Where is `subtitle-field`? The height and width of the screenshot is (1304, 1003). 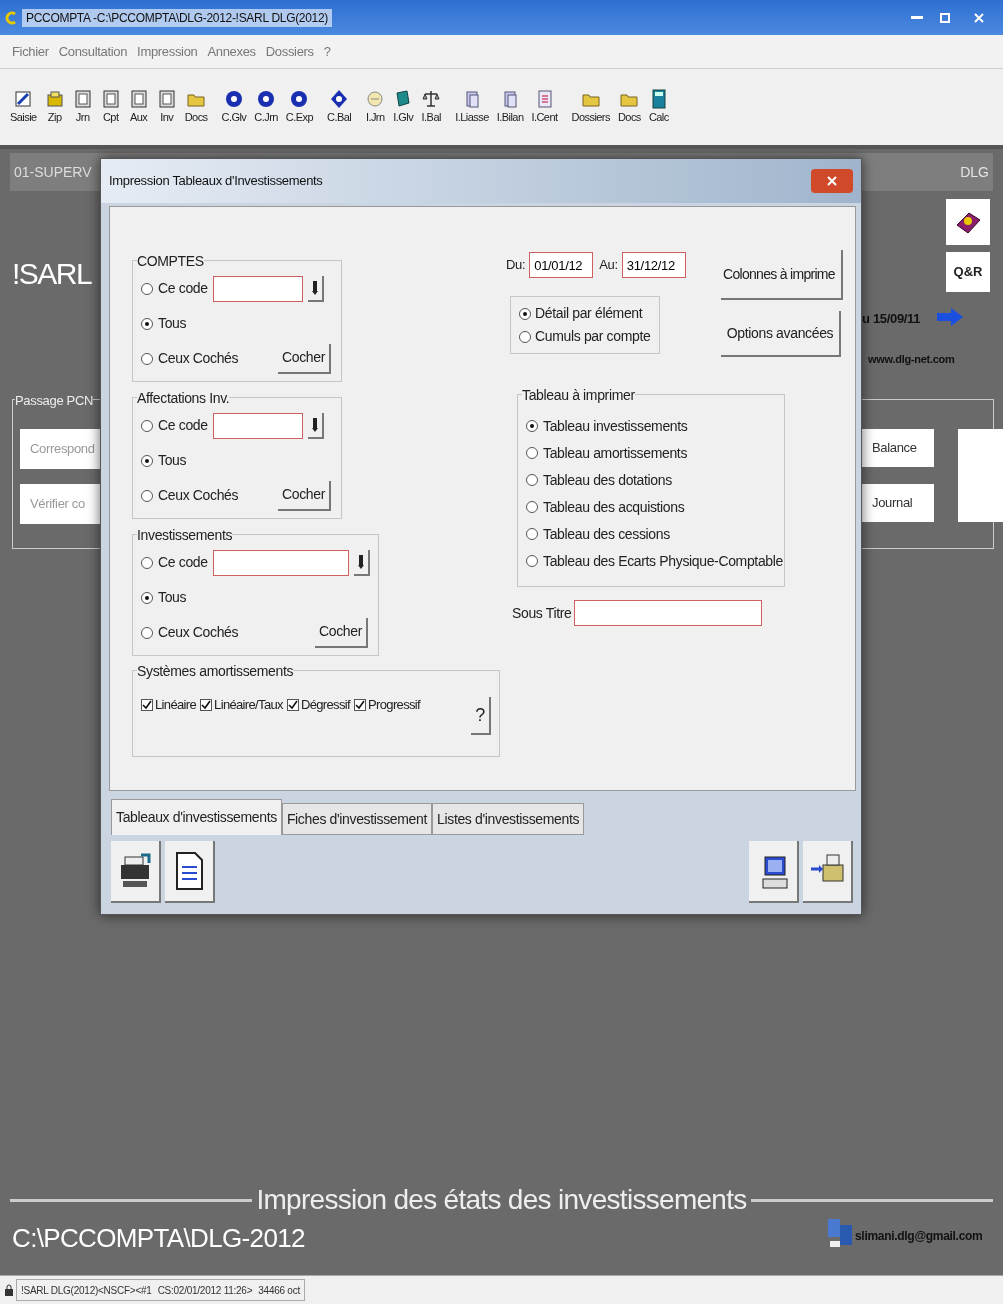 subtitle-field is located at coordinates (667, 613).